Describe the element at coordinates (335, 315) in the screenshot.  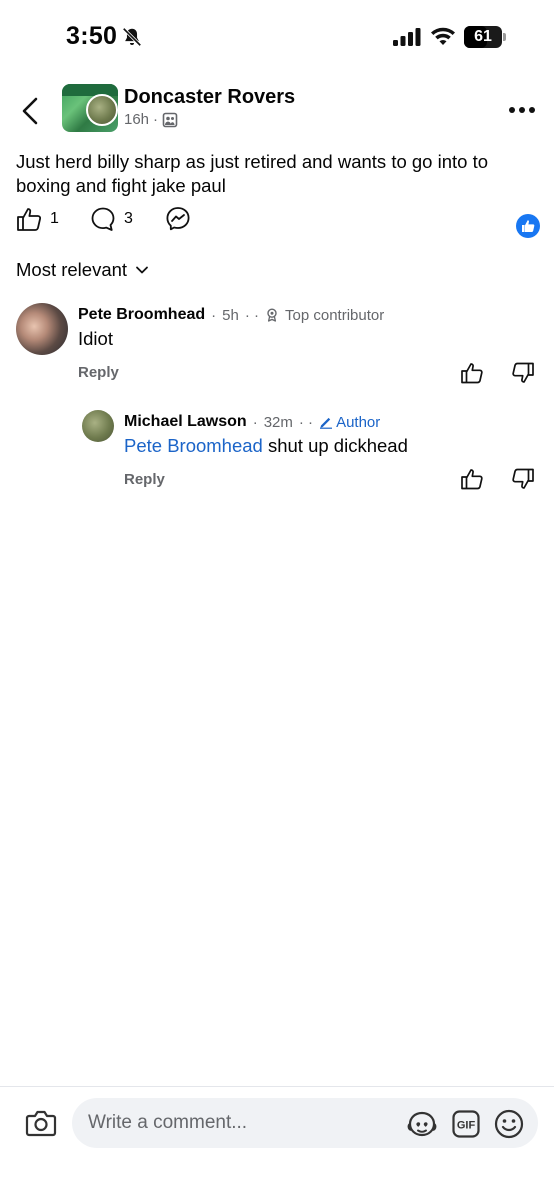
I see `top-contributor-badge: Top contributor` at that location.